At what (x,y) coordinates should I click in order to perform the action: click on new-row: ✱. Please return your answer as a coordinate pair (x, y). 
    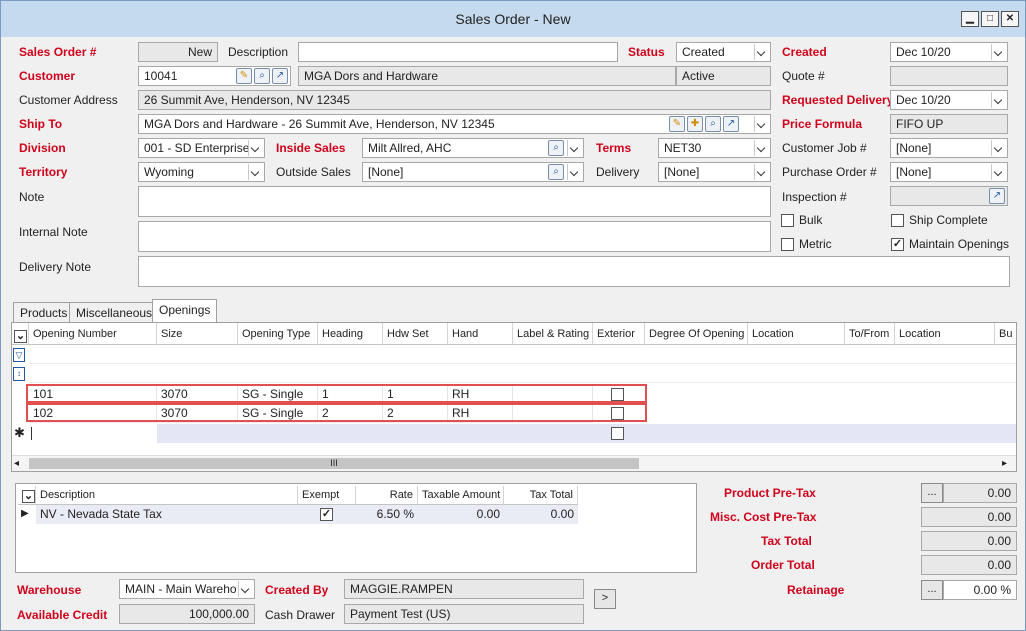
    Looking at the image, I should click on (514, 433).